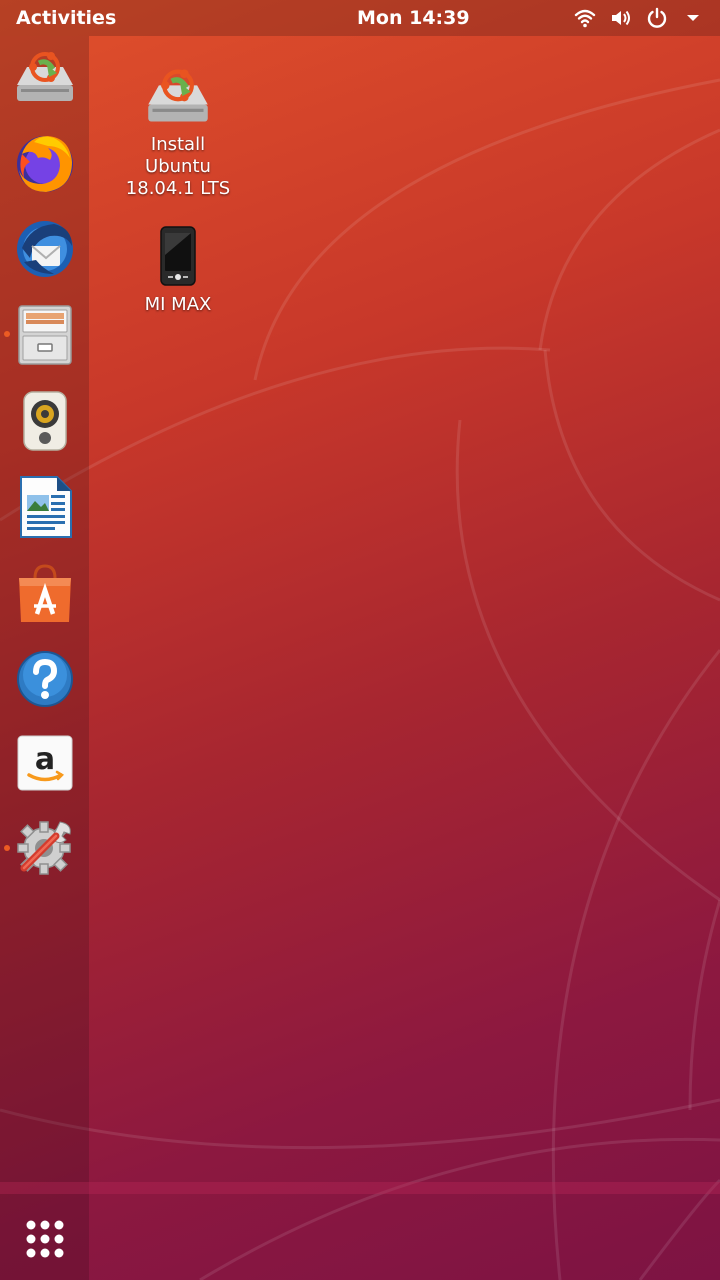  What do you see at coordinates (178, 144) in the screenshot?
I see `desktop-icon-label: Install` at bounding box center [178, 144].